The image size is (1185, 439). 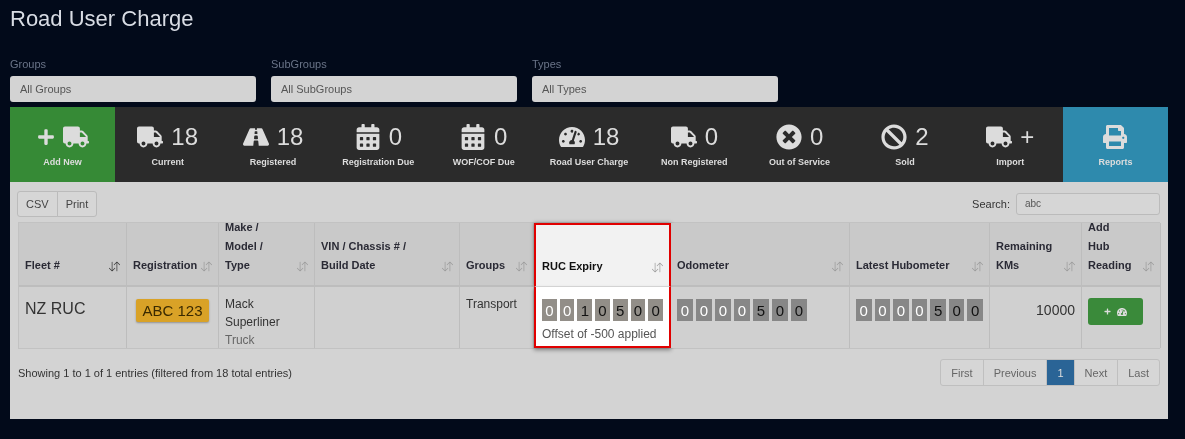 What do you see at coordinates (240, 340) in the screenshot?
I see `type-text: Truck` at bounding box center [240, 340].